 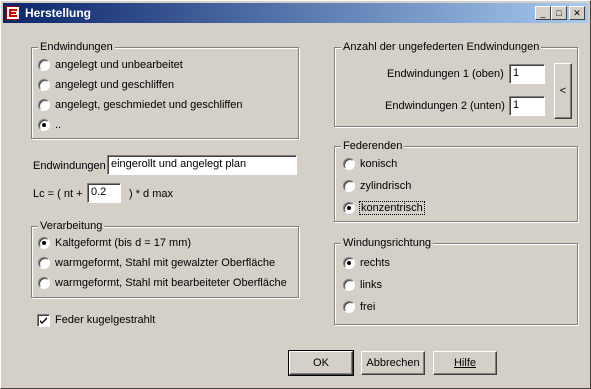 I want to click on radio-label: konzentrisch, so click(x=392, y=208).